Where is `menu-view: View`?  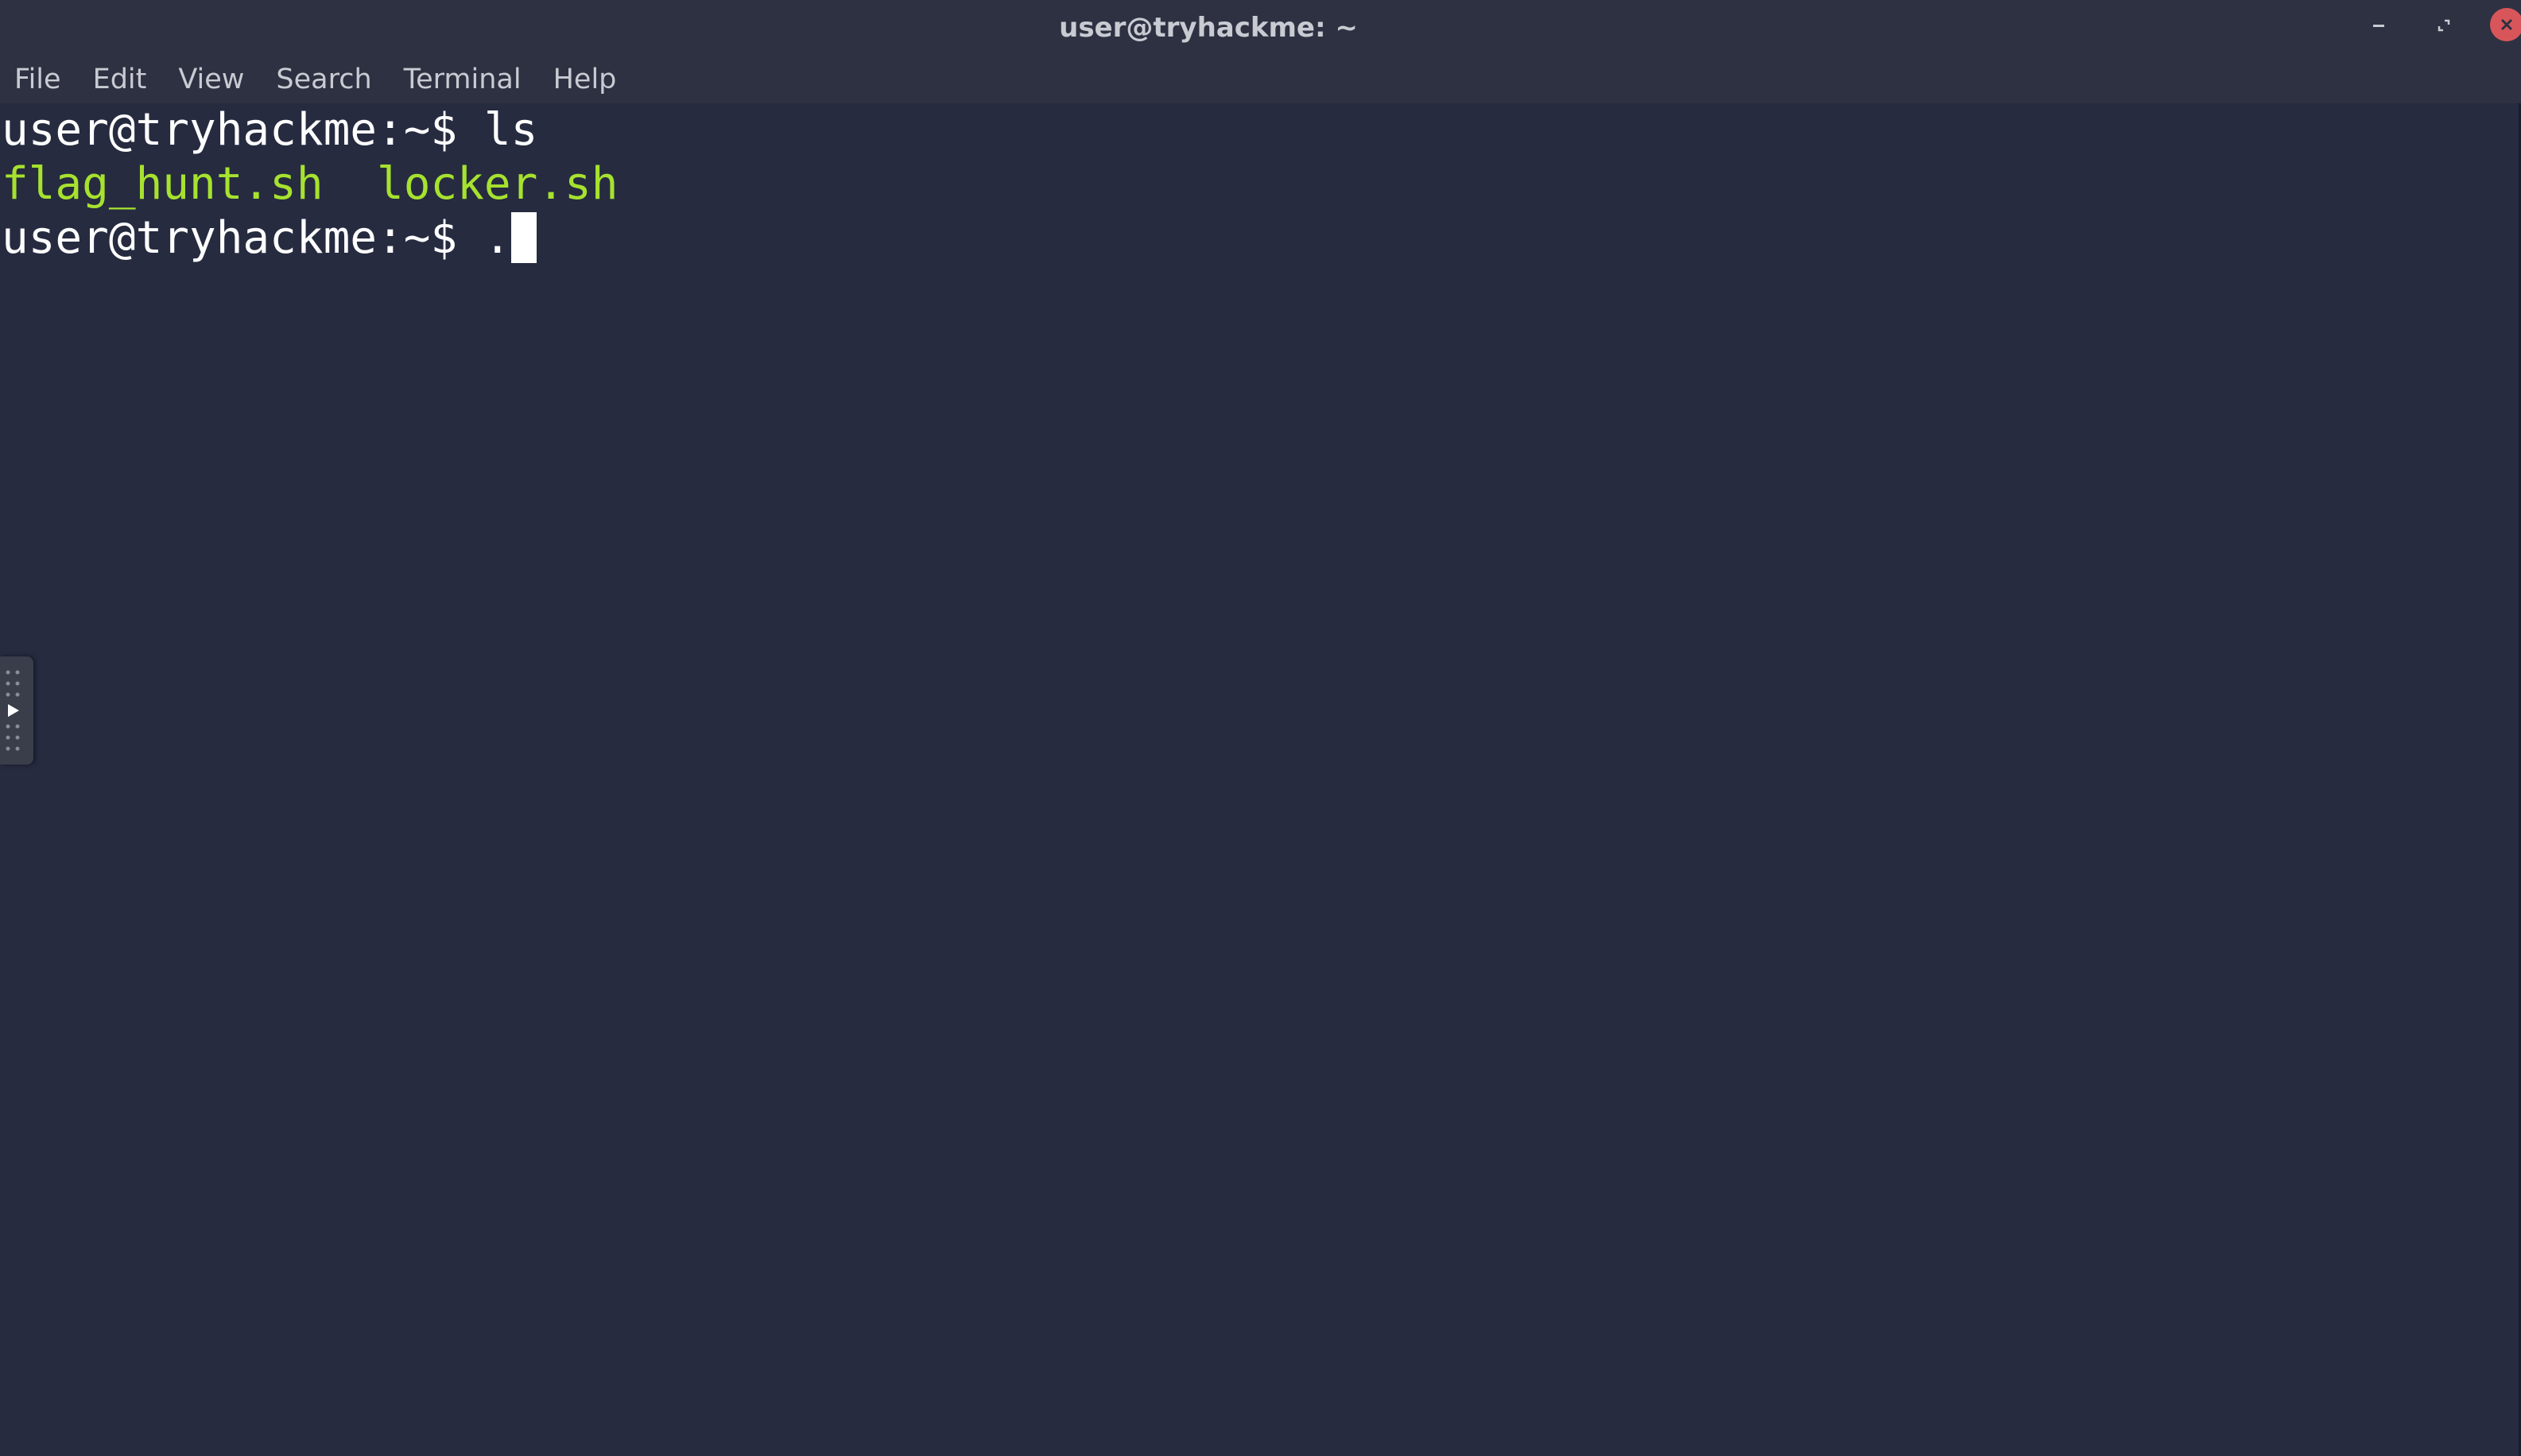 menu-view: View is located at coordinates (211, 79).